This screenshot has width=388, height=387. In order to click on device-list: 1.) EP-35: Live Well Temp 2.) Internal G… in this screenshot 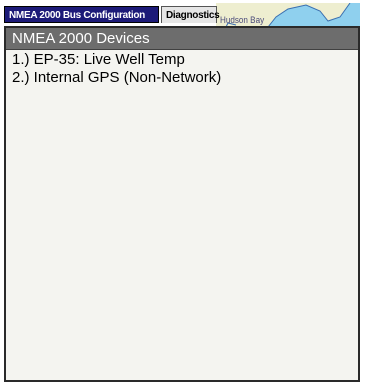, I will do `click(182, 68)`.